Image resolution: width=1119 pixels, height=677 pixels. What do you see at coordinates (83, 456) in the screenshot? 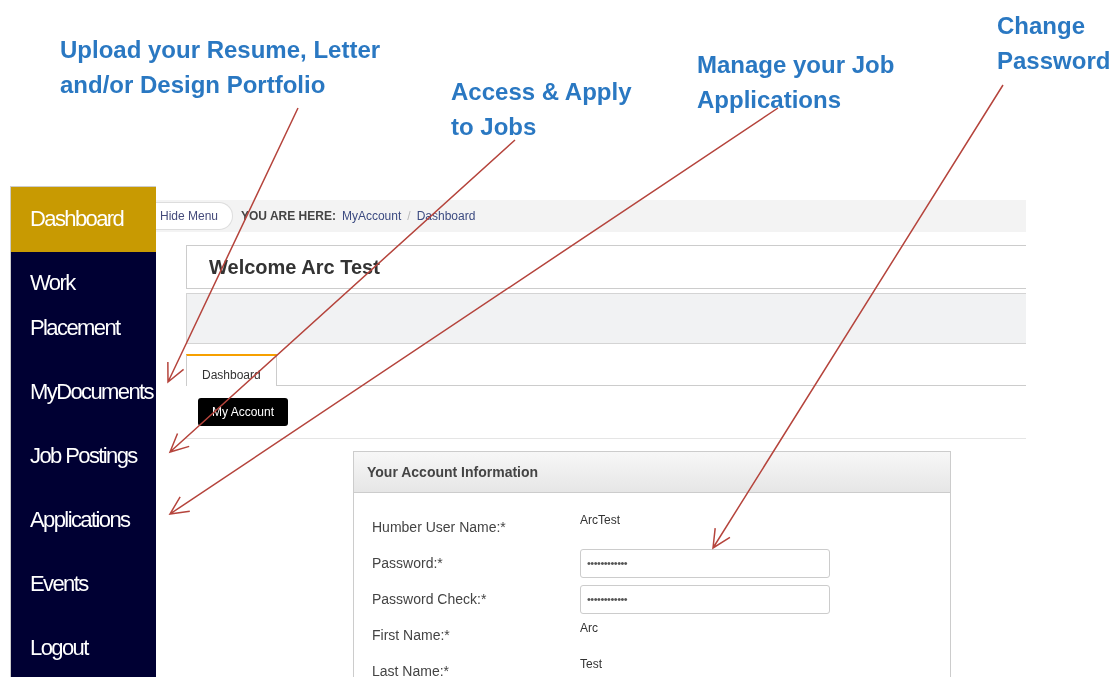
I see `sidebar-item: Job Postings` at bounding box center [83, 456].